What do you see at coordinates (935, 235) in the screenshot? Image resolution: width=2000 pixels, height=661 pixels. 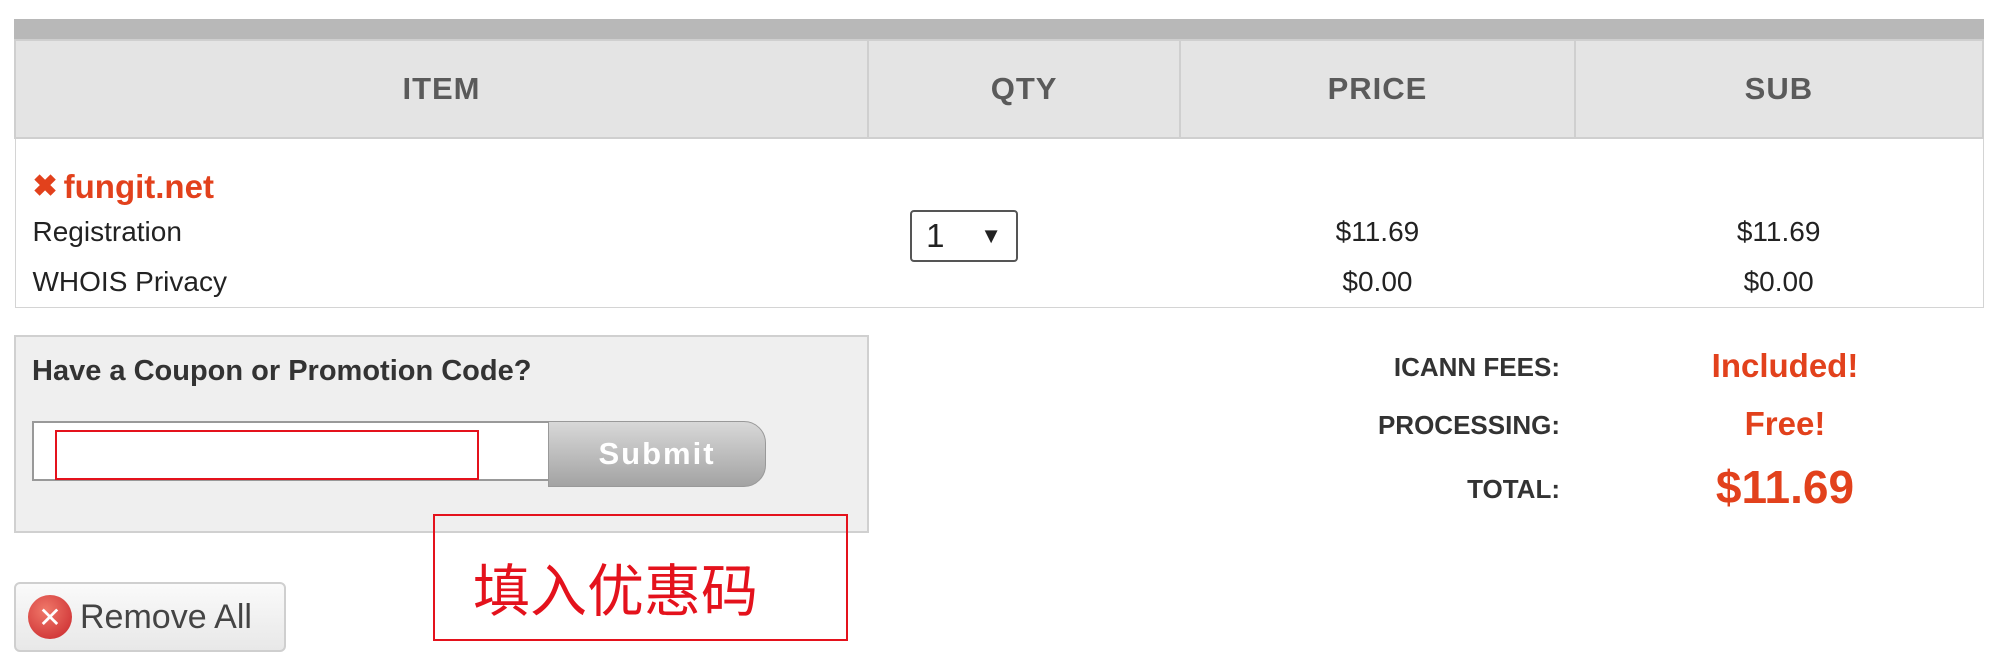 I see `quantity-value: 1` at bounding box center [935, 235].